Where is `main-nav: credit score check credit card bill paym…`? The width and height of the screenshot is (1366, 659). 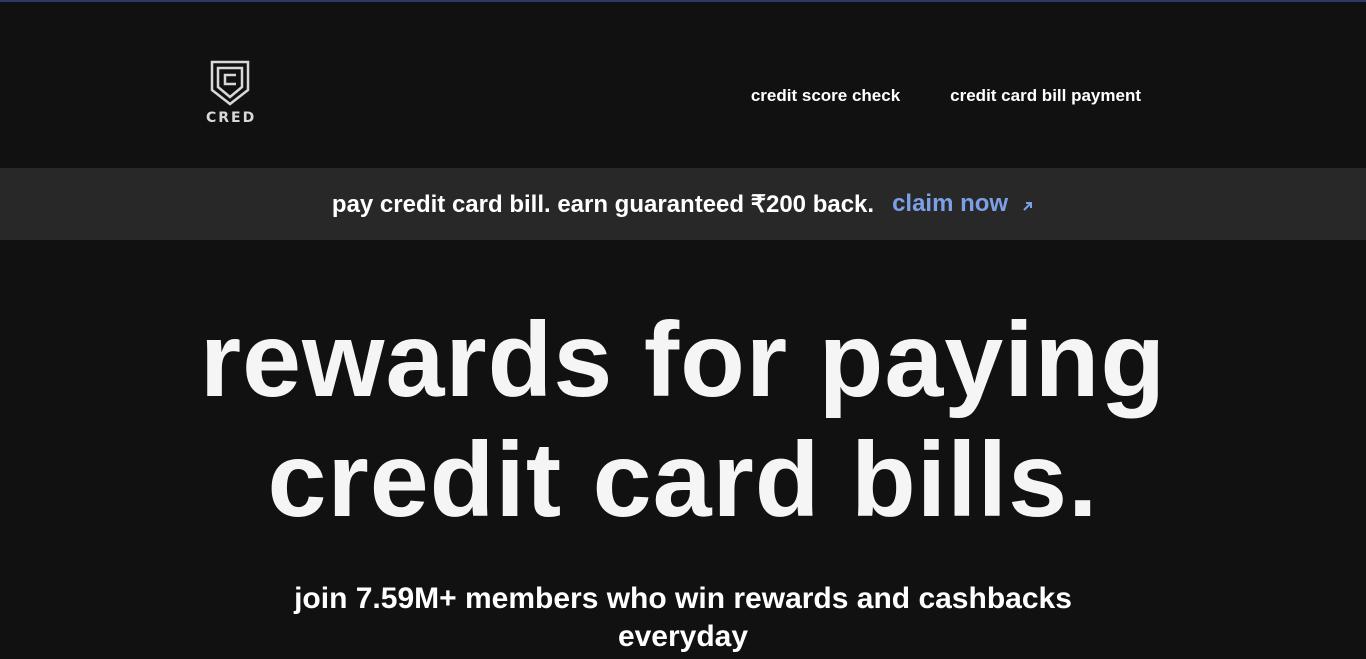 main-nav: credit score check credit card bill paym… is located at coordinates (946, 96).